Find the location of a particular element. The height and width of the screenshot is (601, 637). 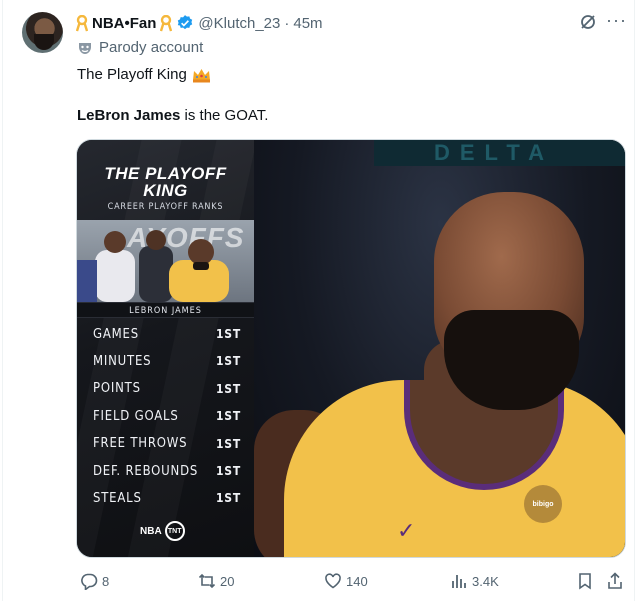

graphic-title-line1: THE PLAYOFF is located at coordinates (165, 173).